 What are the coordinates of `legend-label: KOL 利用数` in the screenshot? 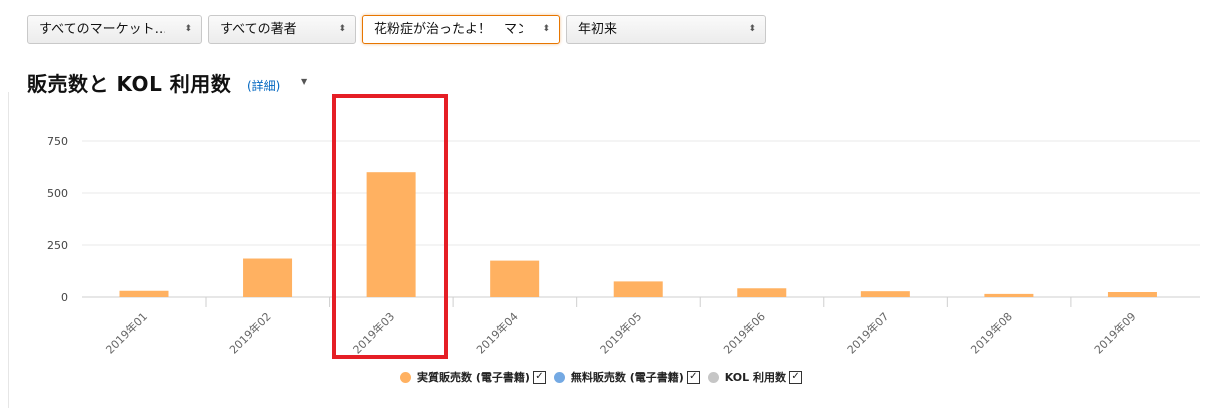 It's located at (755, 377).